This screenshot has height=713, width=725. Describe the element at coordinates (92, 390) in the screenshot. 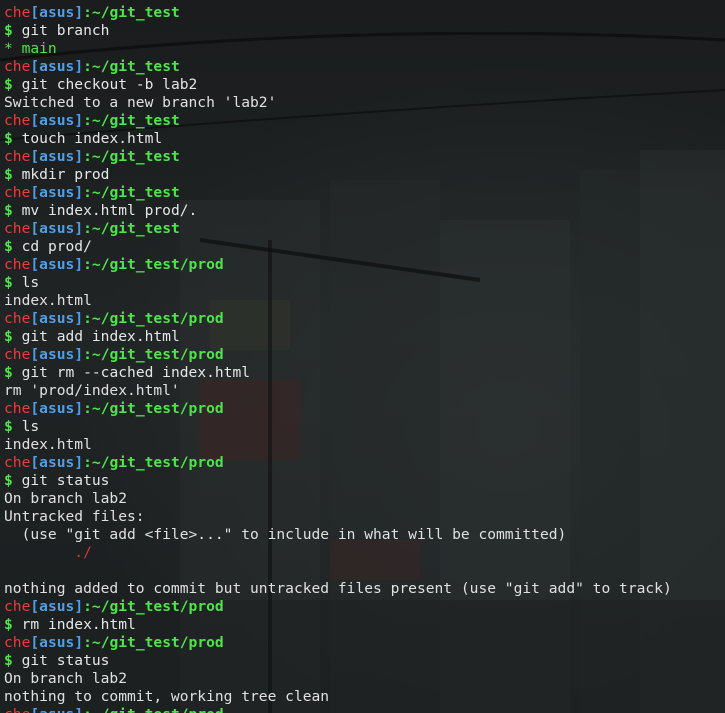

I see `output-text: rm 'prod/index.html'` at that location.